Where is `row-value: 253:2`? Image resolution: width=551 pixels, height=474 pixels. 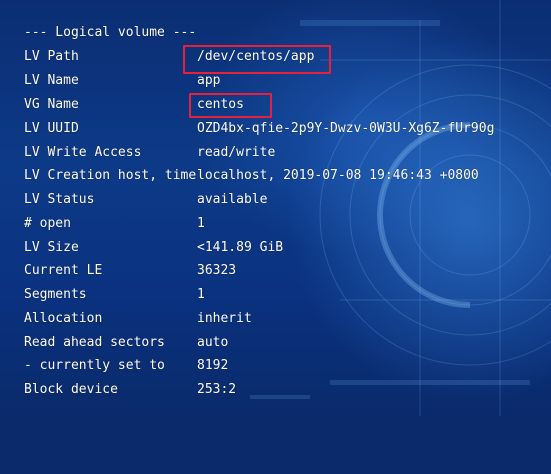 row-value: 253:2 is located at coordinates (217, 389).